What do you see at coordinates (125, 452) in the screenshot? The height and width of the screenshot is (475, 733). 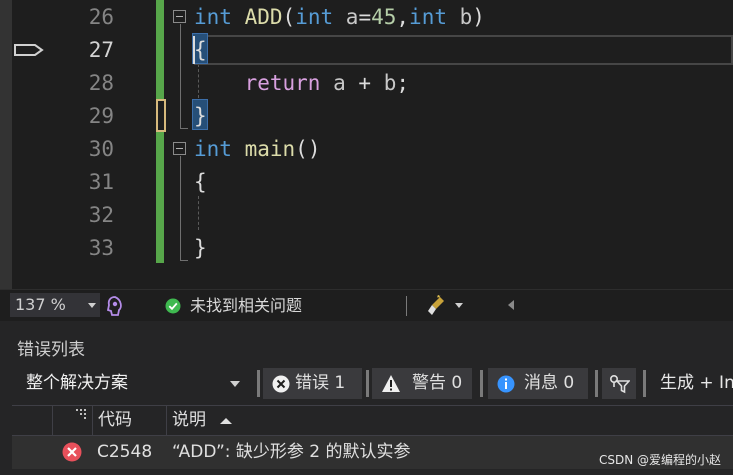 I see `error-code: C2548` at bounding box center [125, 452].